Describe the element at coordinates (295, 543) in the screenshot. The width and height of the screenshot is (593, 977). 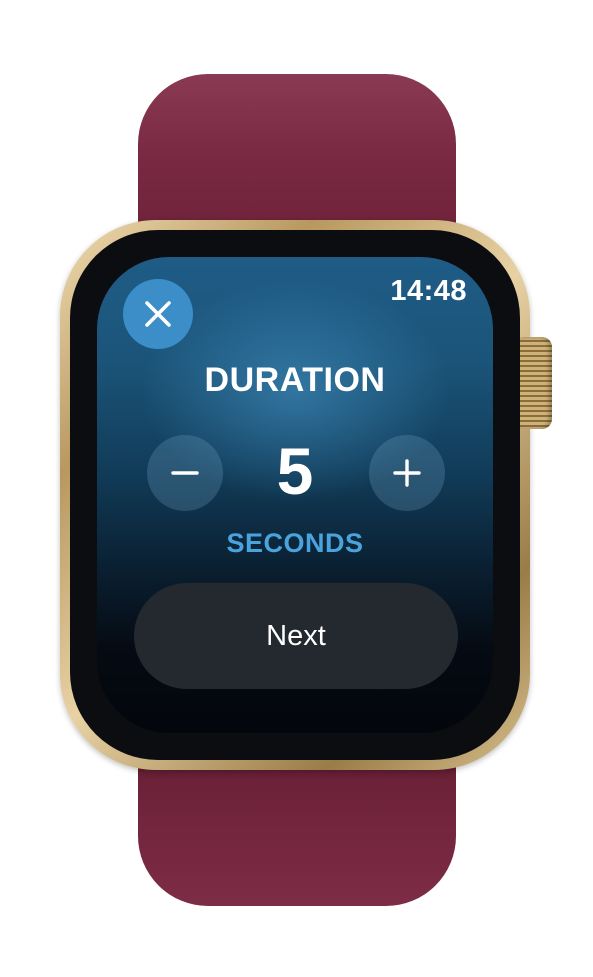
I see `duration-unit: SECONDS` at that location.